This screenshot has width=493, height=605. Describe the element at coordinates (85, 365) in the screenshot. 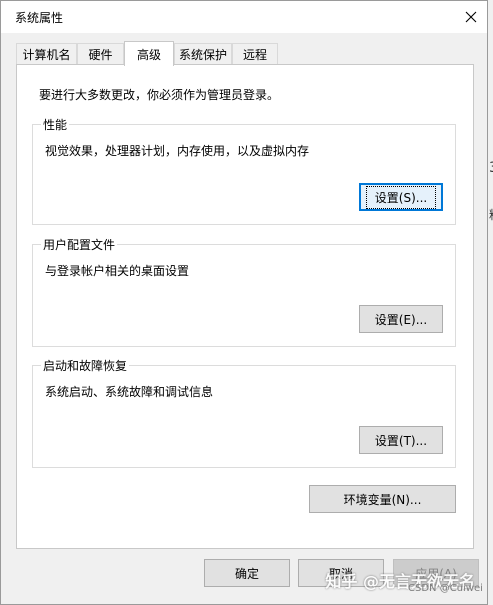

I see `startup-recovery-title: 启动和故障恢复` at that location.